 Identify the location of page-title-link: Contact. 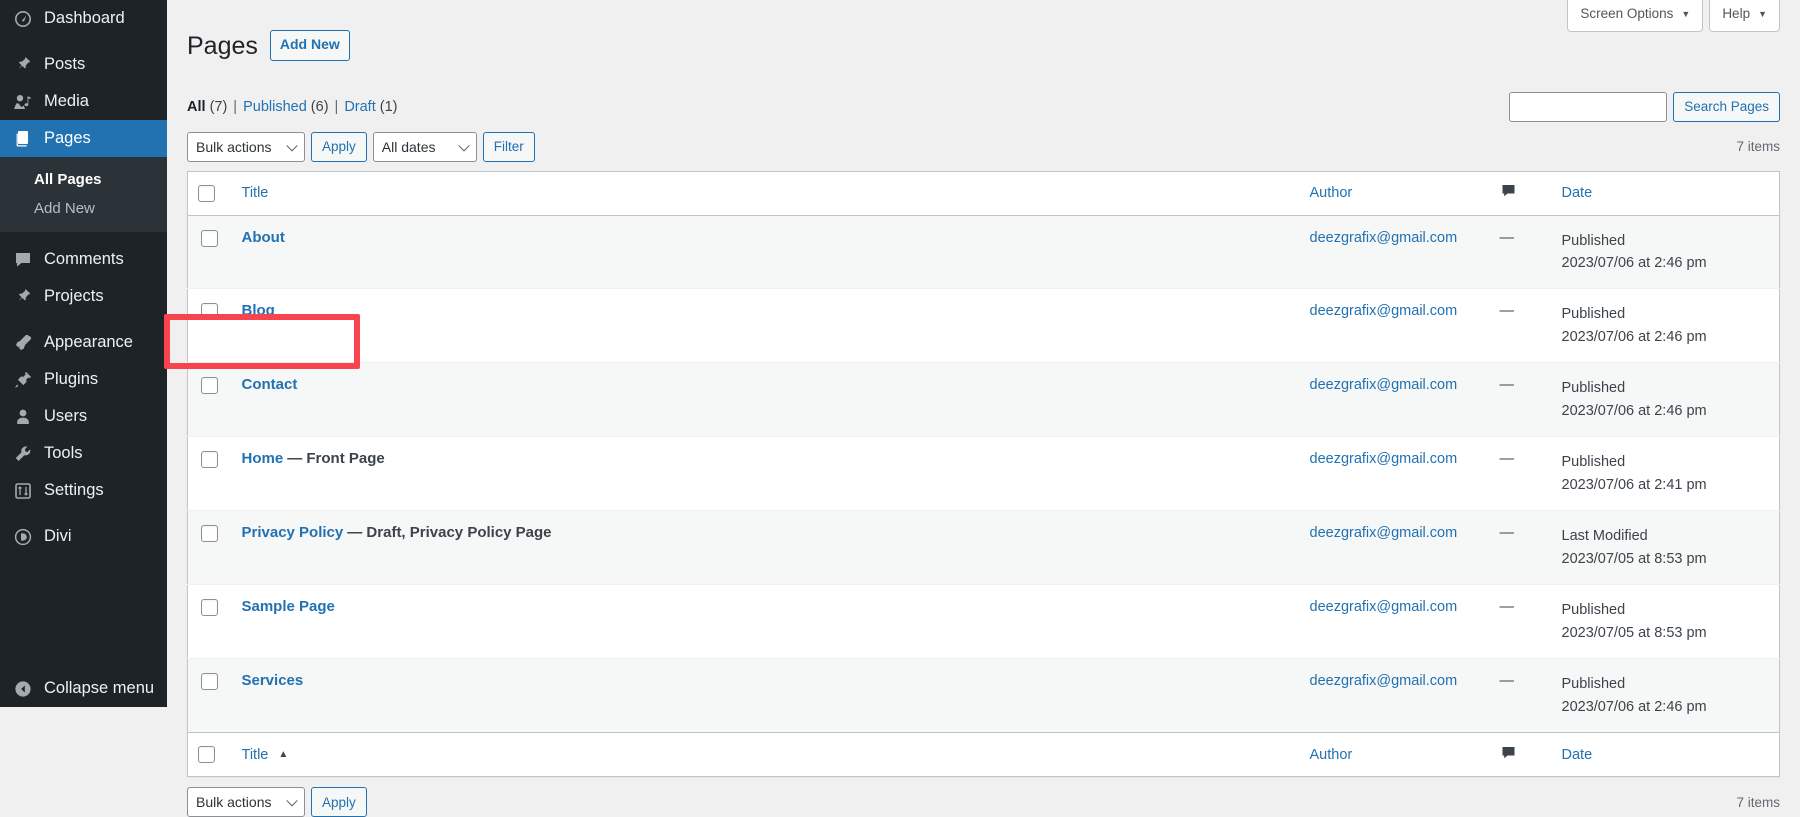
(270, 384).